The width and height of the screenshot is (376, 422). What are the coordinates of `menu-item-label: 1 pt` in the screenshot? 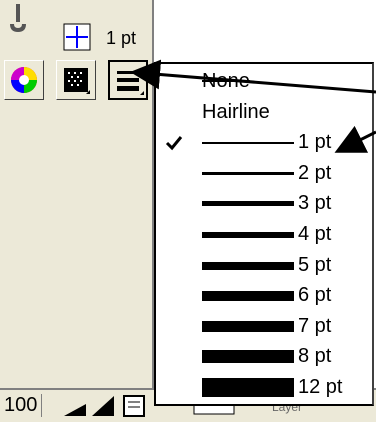 It's located at (315, 142).